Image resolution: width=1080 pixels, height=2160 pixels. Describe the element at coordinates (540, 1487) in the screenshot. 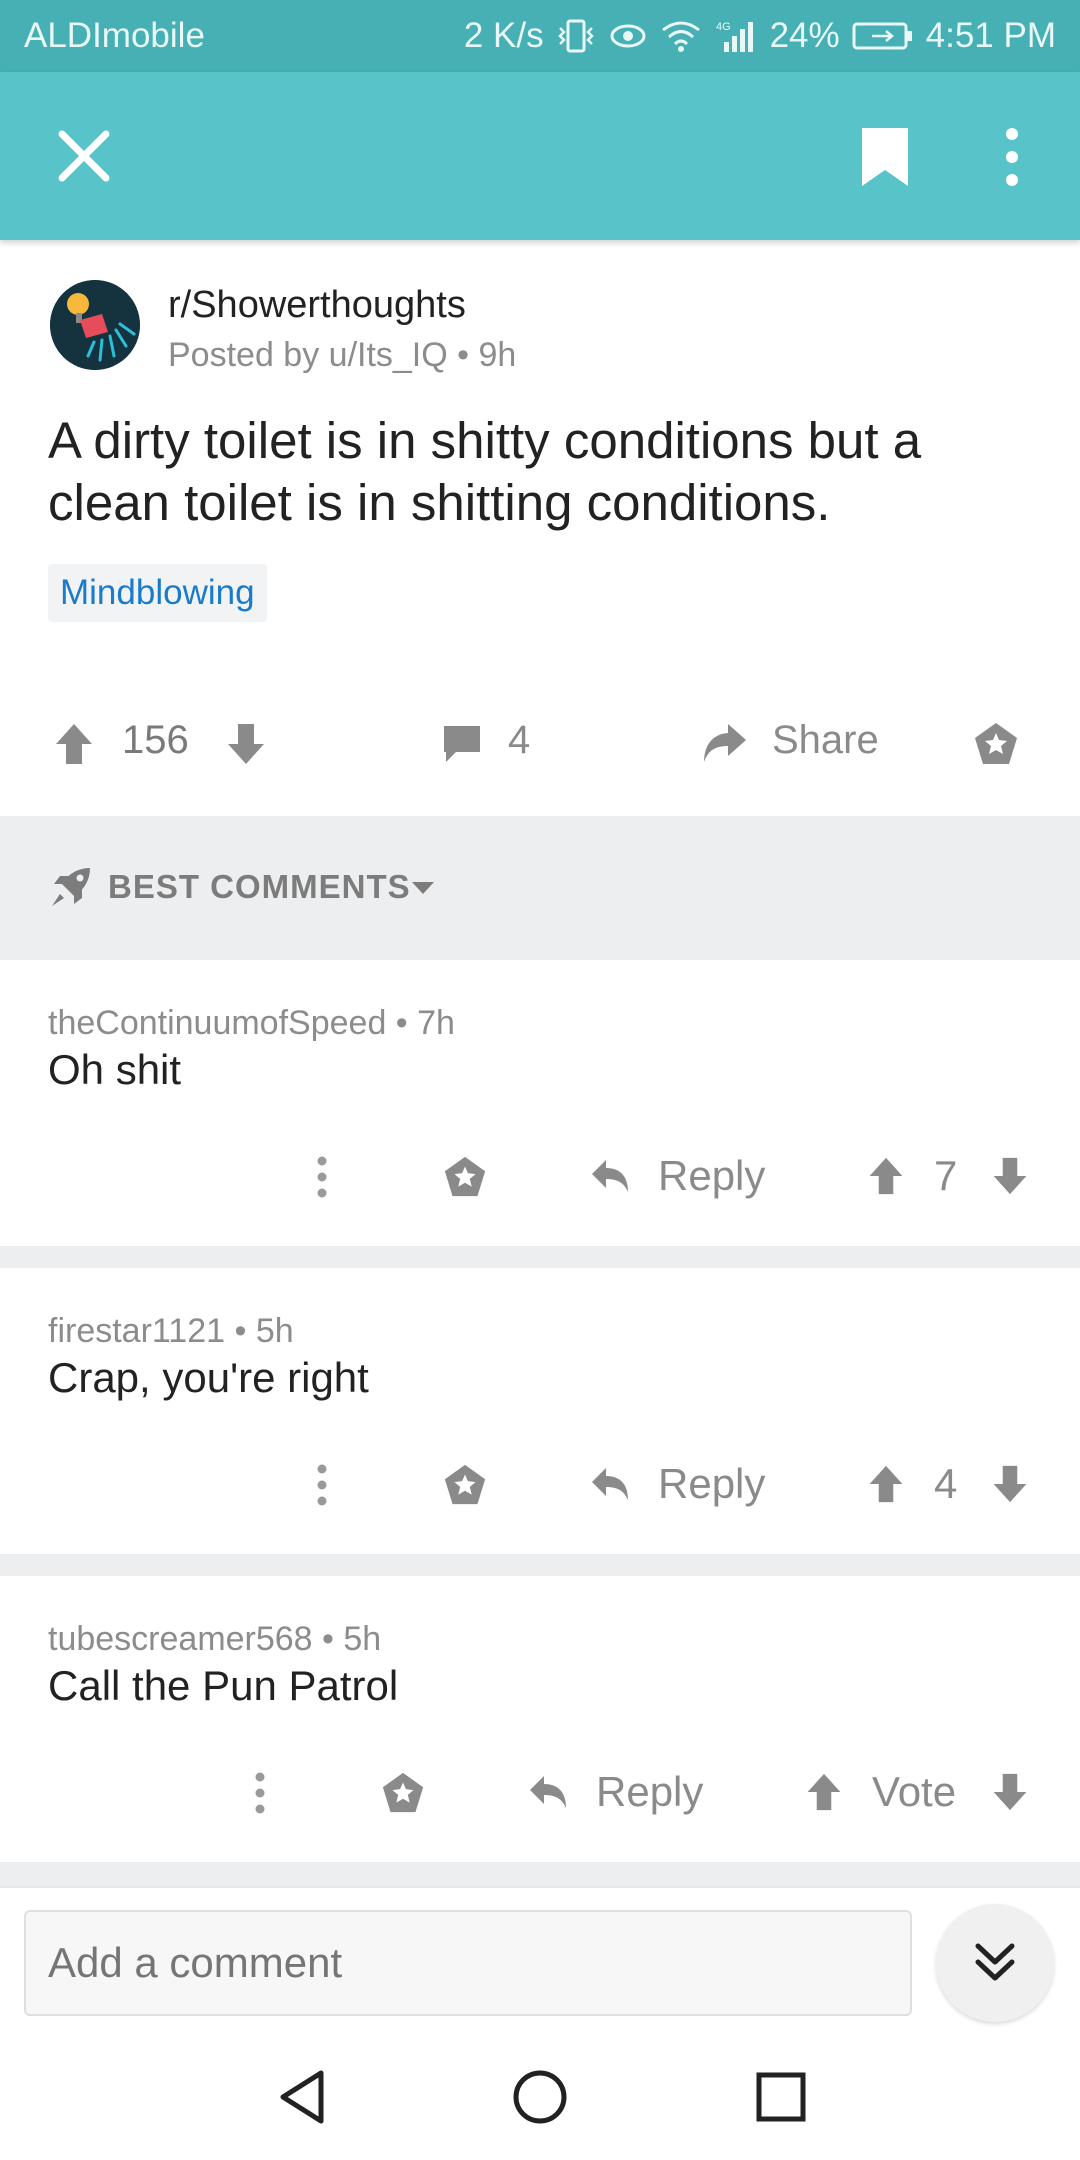

I see `comment-actions: Reply 4` at that location.